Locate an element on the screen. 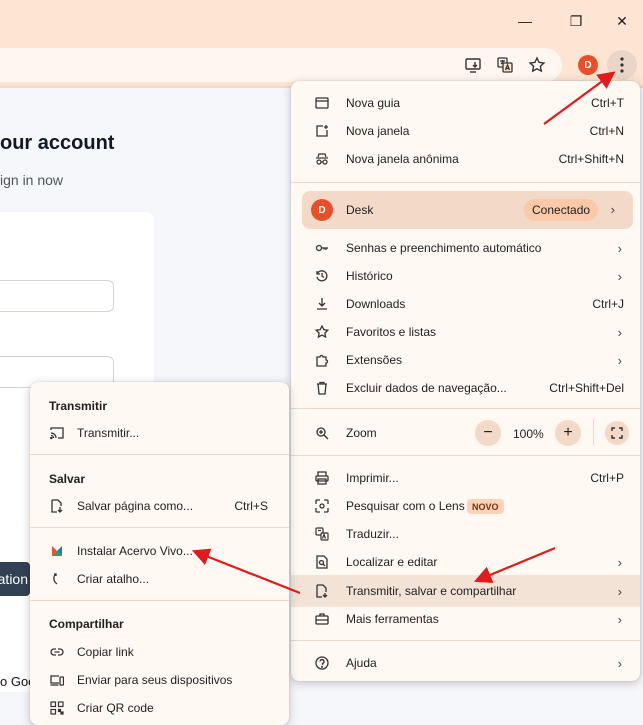 This screenshot has height=725, width=643. menu-item-cast-save-share: Transmitir, salvar e compartilhar › is located at coordinates (465, 591).